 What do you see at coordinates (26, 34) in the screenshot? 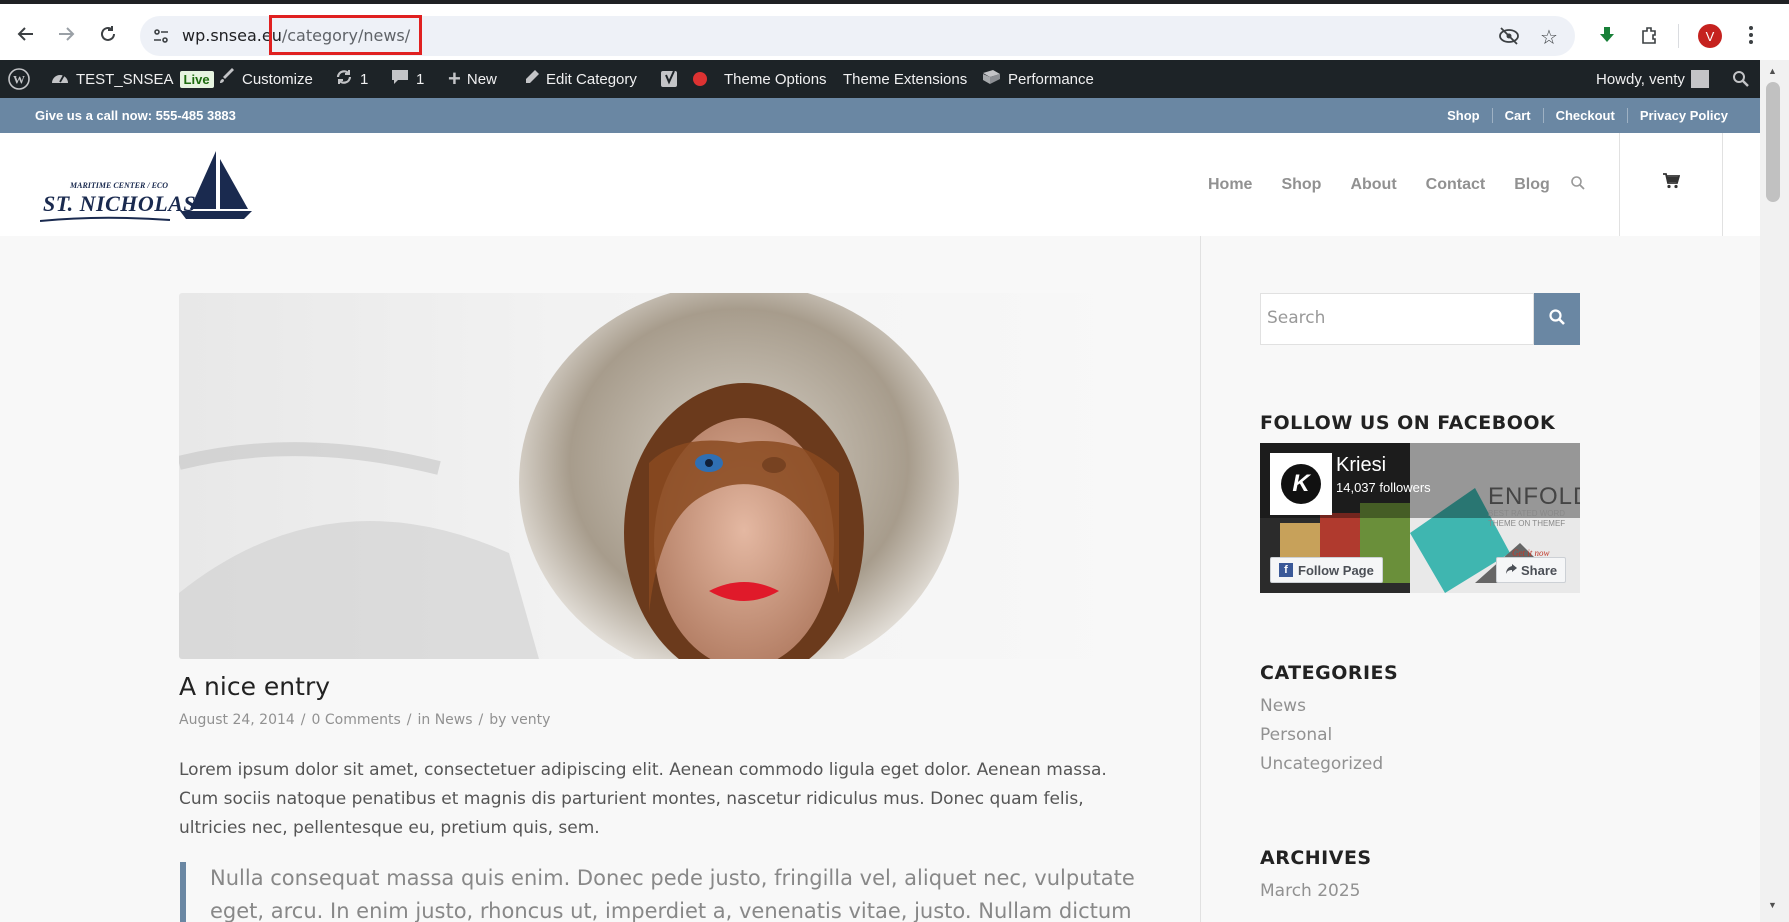
I see `back-icon` at bounding box center [26, 34].